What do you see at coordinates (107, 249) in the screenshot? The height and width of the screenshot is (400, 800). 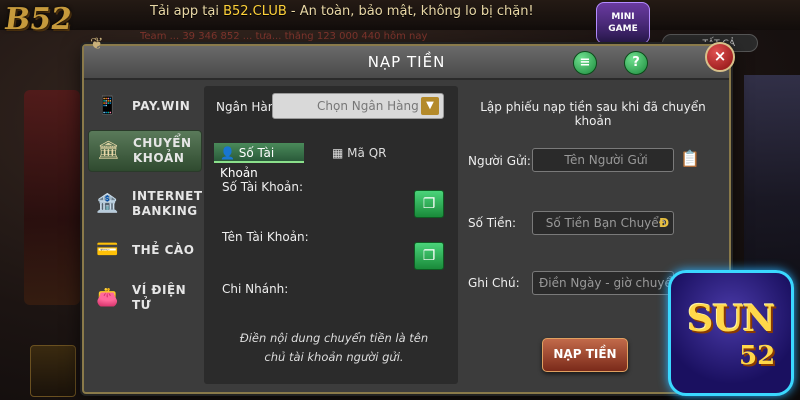 I see `card-icon: 💳` at bounding box center [107, 249].